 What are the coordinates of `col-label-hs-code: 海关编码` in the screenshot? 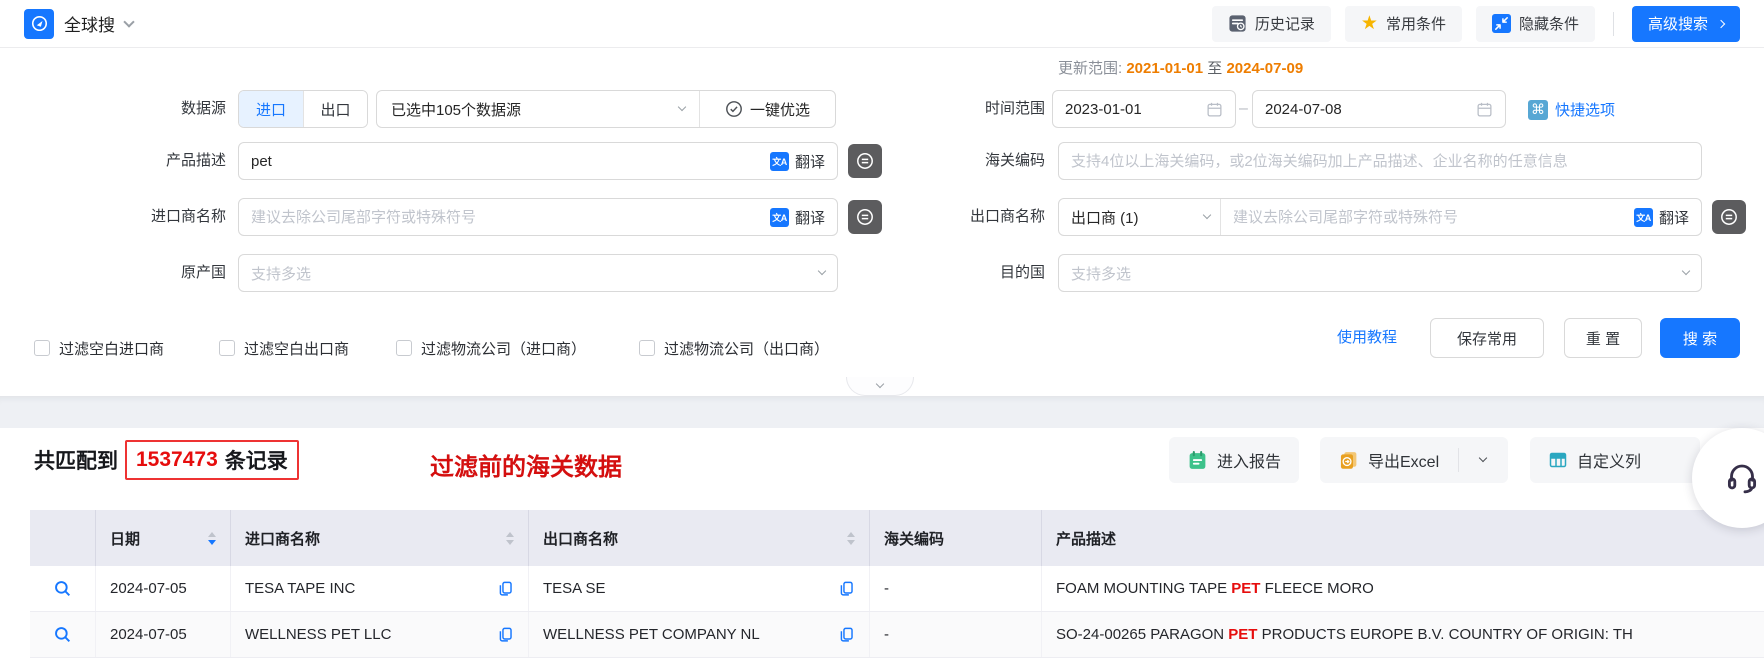 It's located at (914, 539).